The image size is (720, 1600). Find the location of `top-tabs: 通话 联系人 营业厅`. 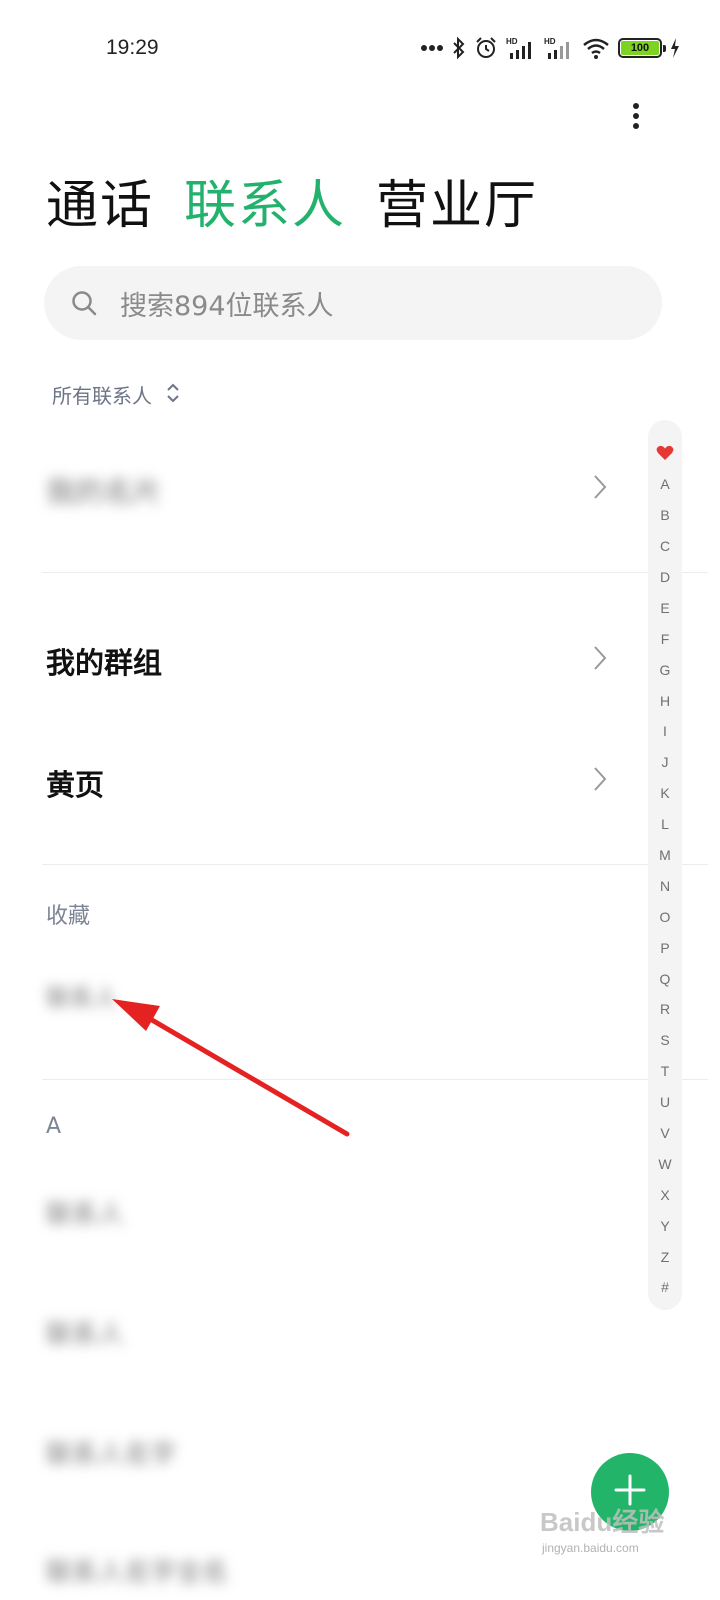

top-tabs: 通话 联系人 营业厅 is located at coordinates (292, 206).